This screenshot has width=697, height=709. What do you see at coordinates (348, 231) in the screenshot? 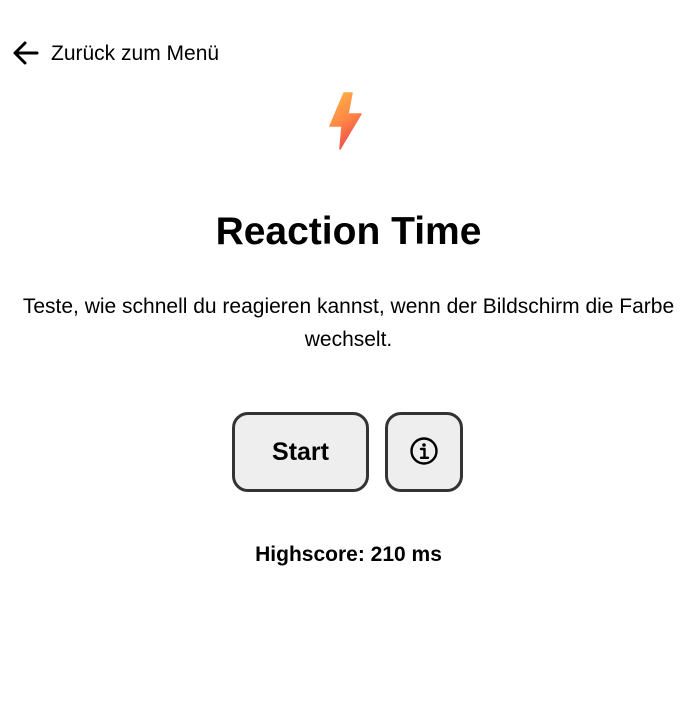
I see `page-title: Reaction Time` at bounding box center [348, 231].